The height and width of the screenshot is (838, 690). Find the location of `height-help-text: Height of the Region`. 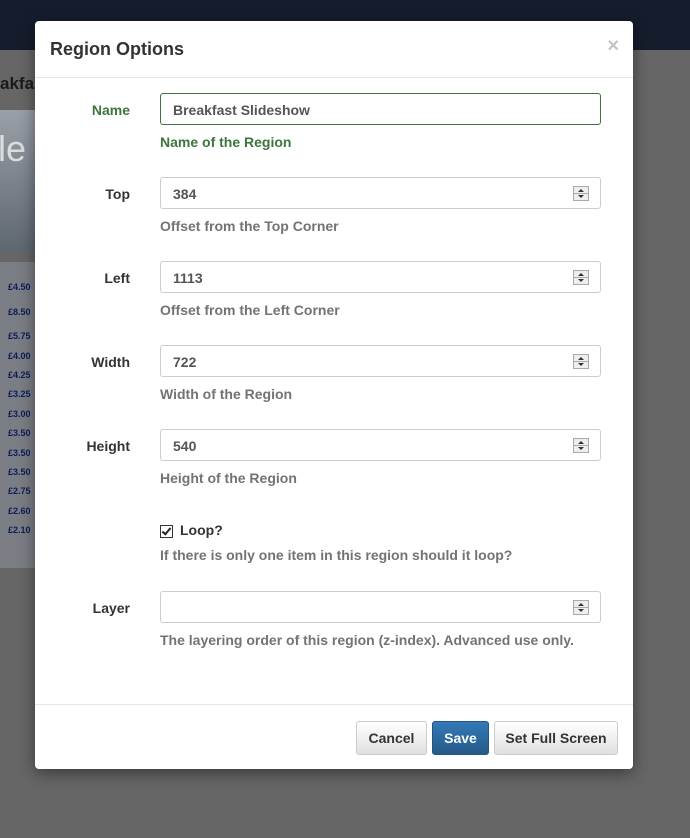

height-help-text: Height of the Region is located at coordinates (228, 478).